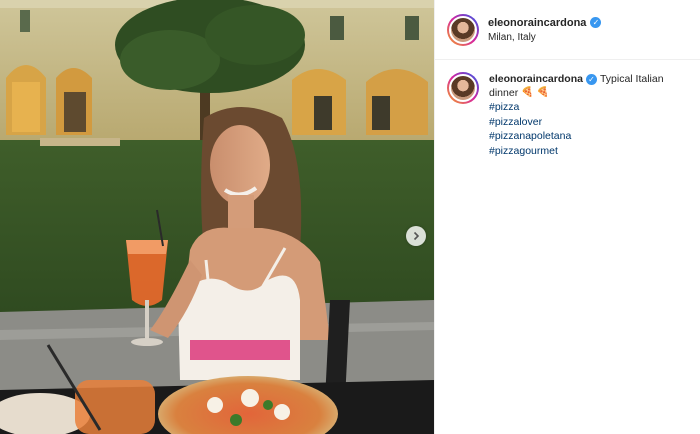  I want to click on header-text: eleonoraincardona ✓ Milan, Italy, so click(545, 30).